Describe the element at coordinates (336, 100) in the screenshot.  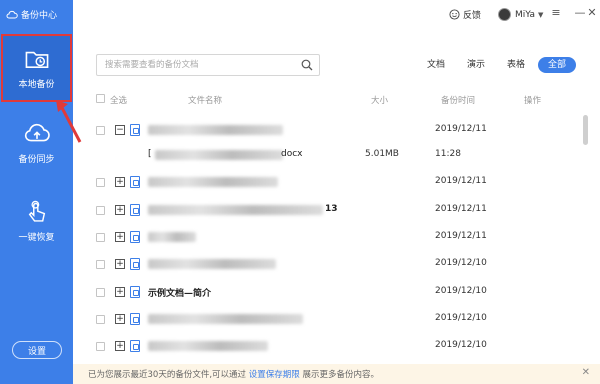
I see `table-header: 全选 文件名称 大小 备份时间 操作` at that location.